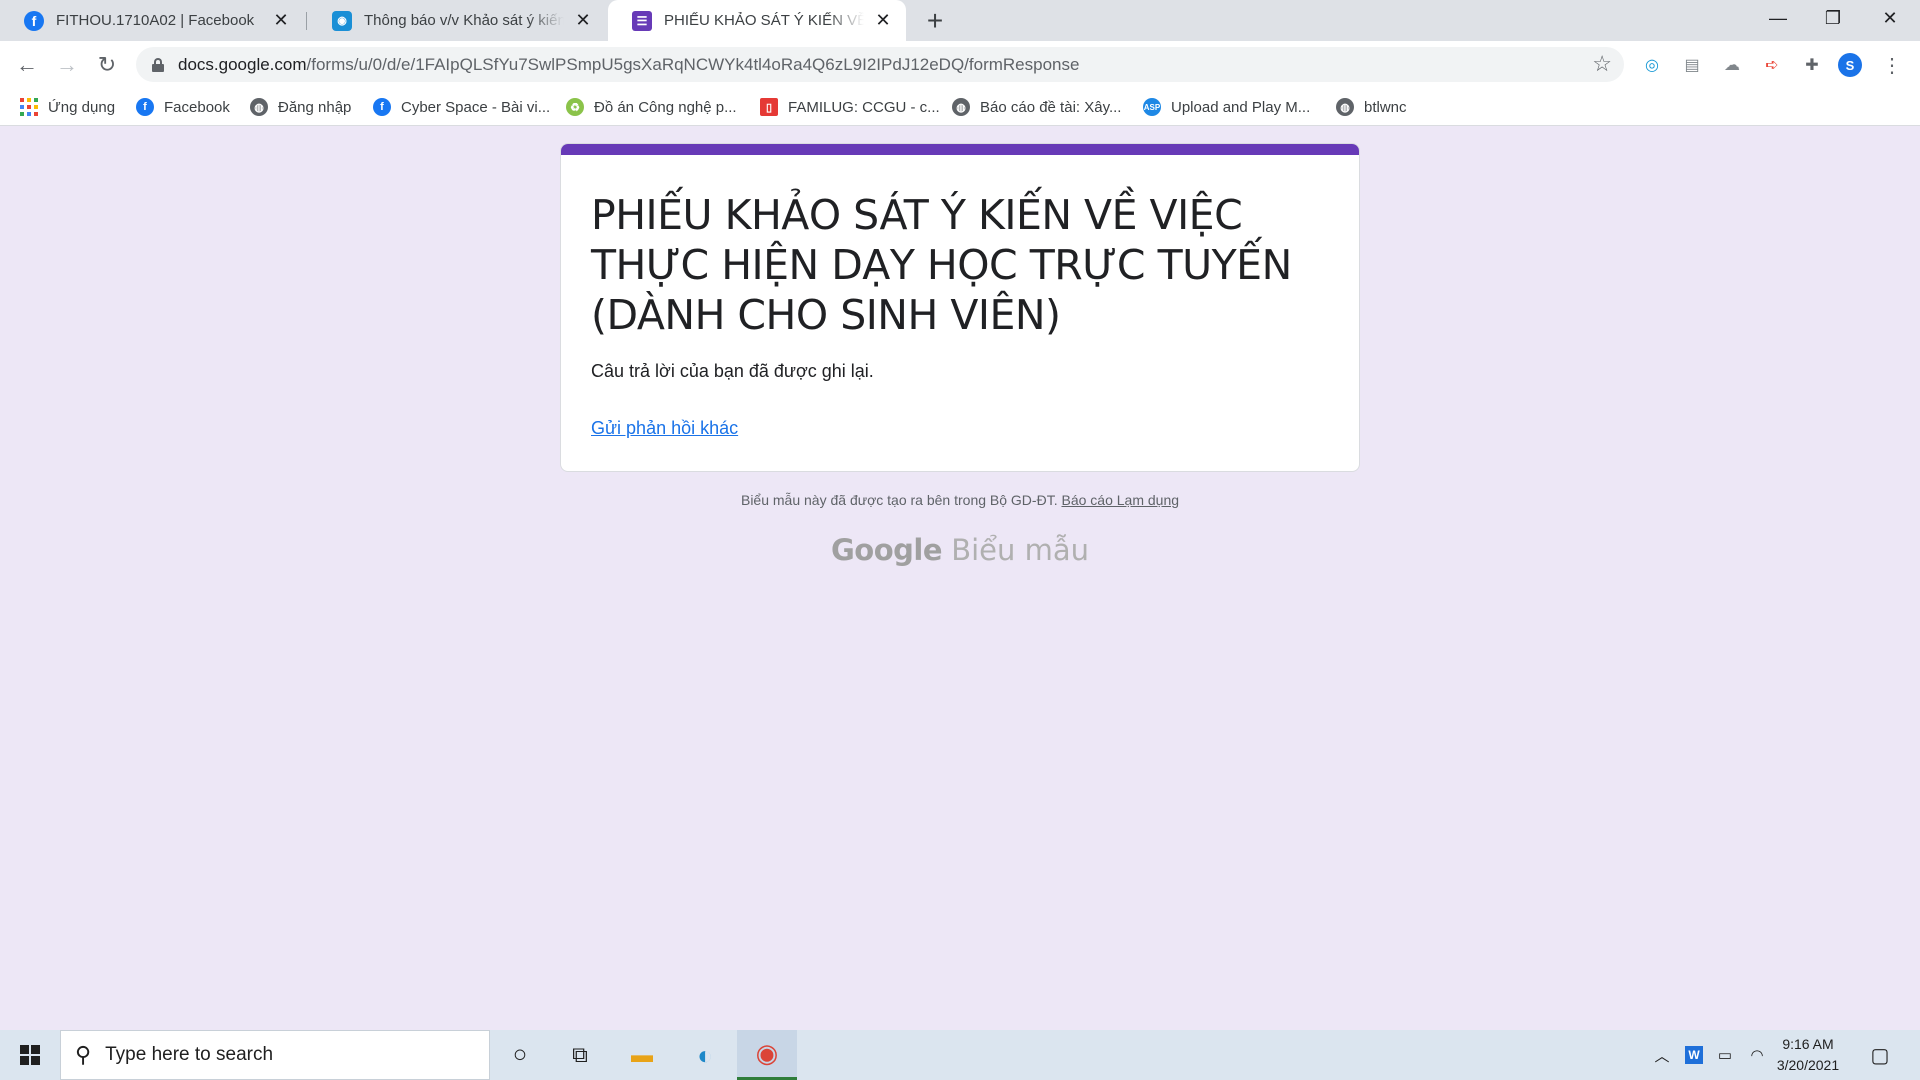  What do you see at coordinates (1692, 65) in the screenshot?
I see `reader-extension-icon: ▤` at bounding box center [1692, 65].